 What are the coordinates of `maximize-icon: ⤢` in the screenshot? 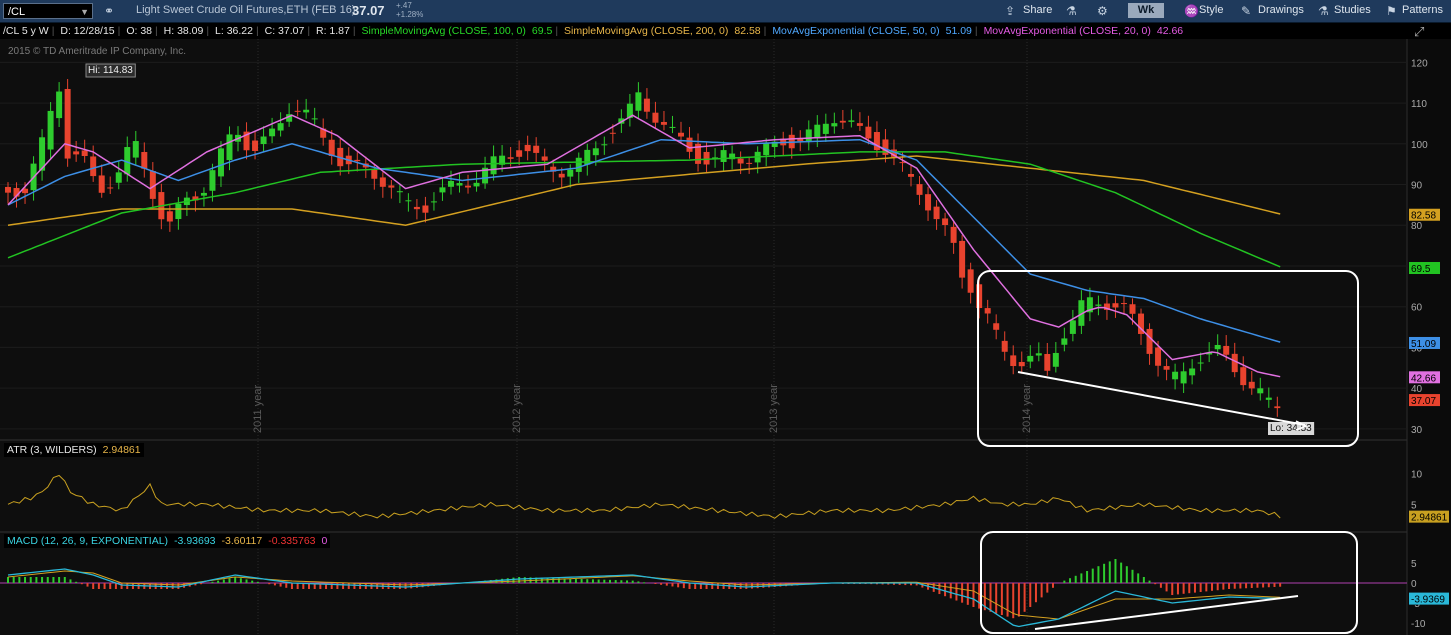 It's located at (1419, 32).